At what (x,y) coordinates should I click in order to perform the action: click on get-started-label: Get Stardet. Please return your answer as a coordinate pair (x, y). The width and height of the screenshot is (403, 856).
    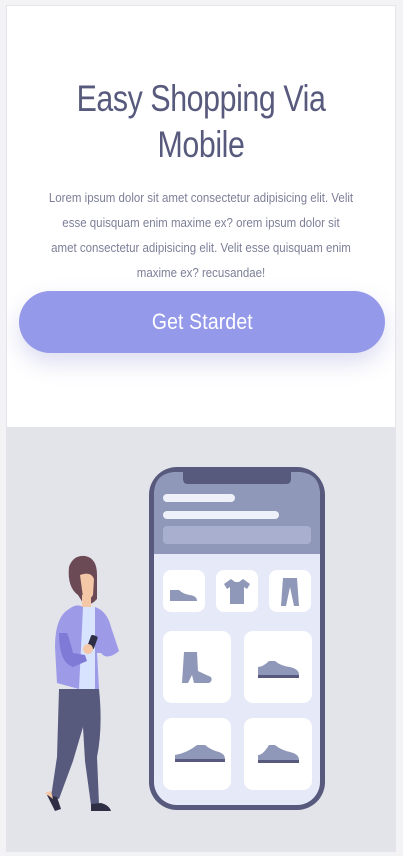
    Looking at the image, I should click on (202, 321).